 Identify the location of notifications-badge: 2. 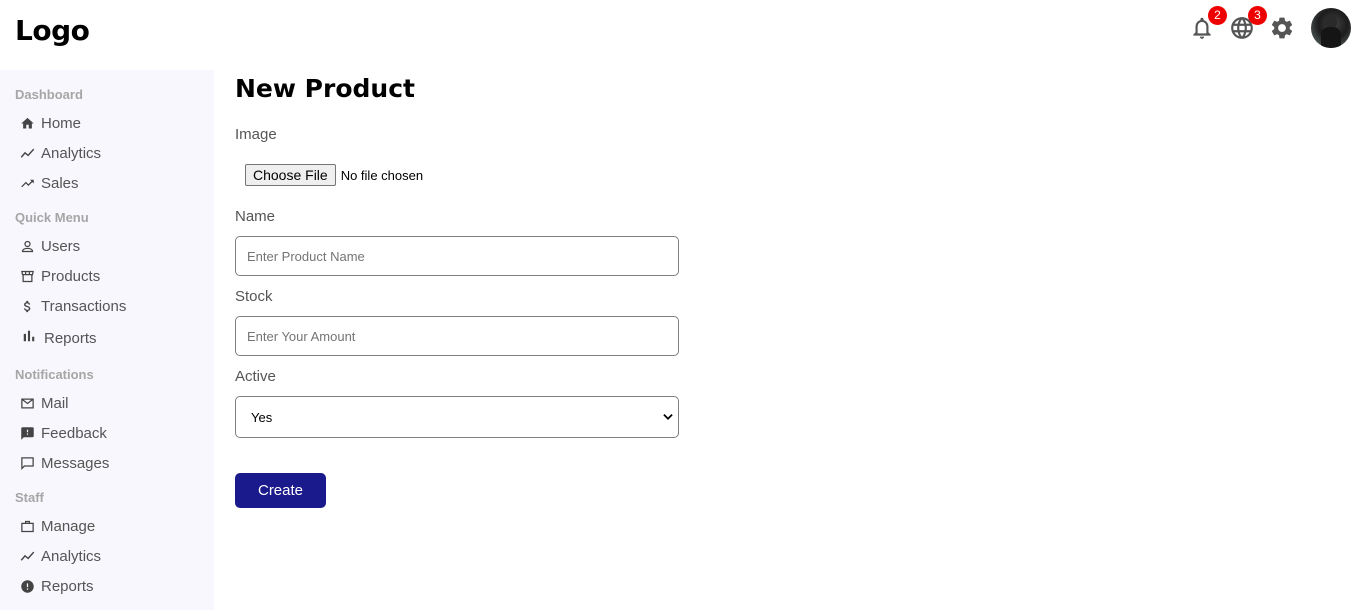
(1217, 15).